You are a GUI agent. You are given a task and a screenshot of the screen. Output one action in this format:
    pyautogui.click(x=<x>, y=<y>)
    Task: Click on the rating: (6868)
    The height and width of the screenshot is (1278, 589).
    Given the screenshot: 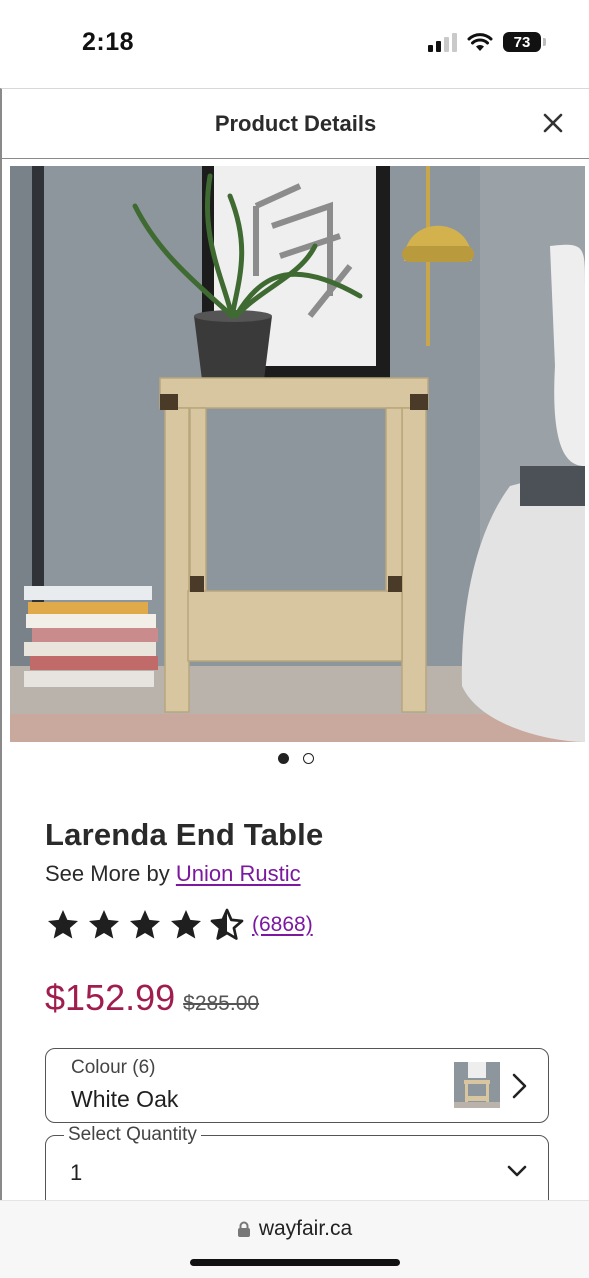 What is the action you would take?
    pyautogui.click(x=179, y=925)
    